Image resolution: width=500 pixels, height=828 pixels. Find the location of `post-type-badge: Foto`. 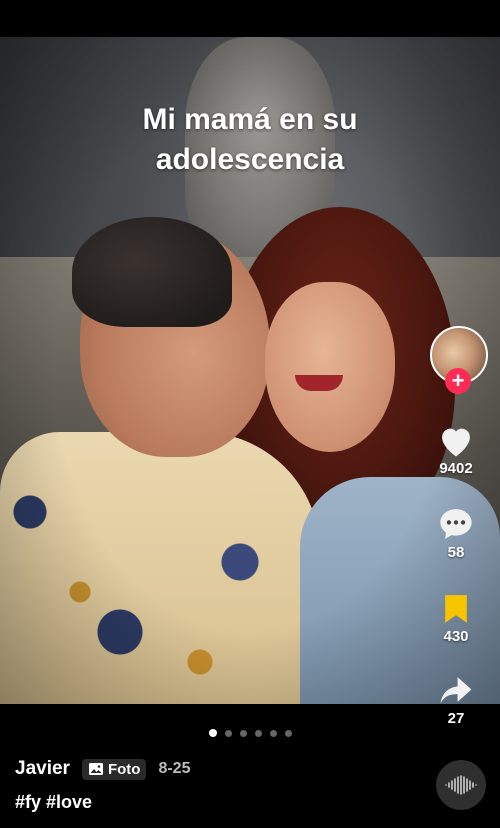

post-type-badge: Foto is located at coordinates (114, 769).